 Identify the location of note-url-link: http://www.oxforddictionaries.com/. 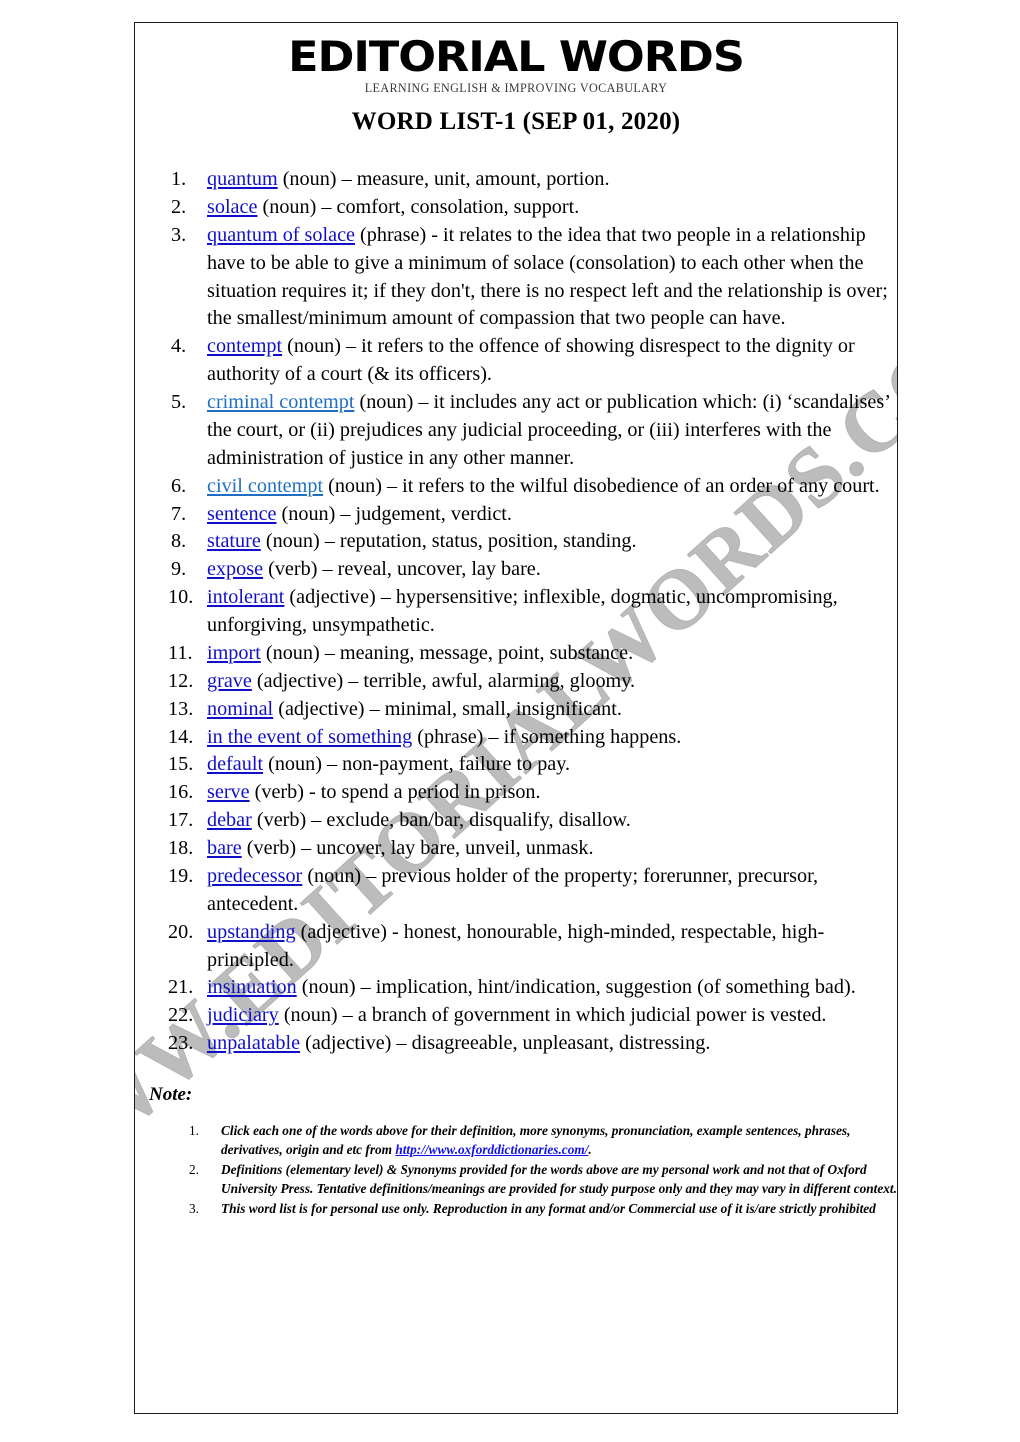
(491, 1149).